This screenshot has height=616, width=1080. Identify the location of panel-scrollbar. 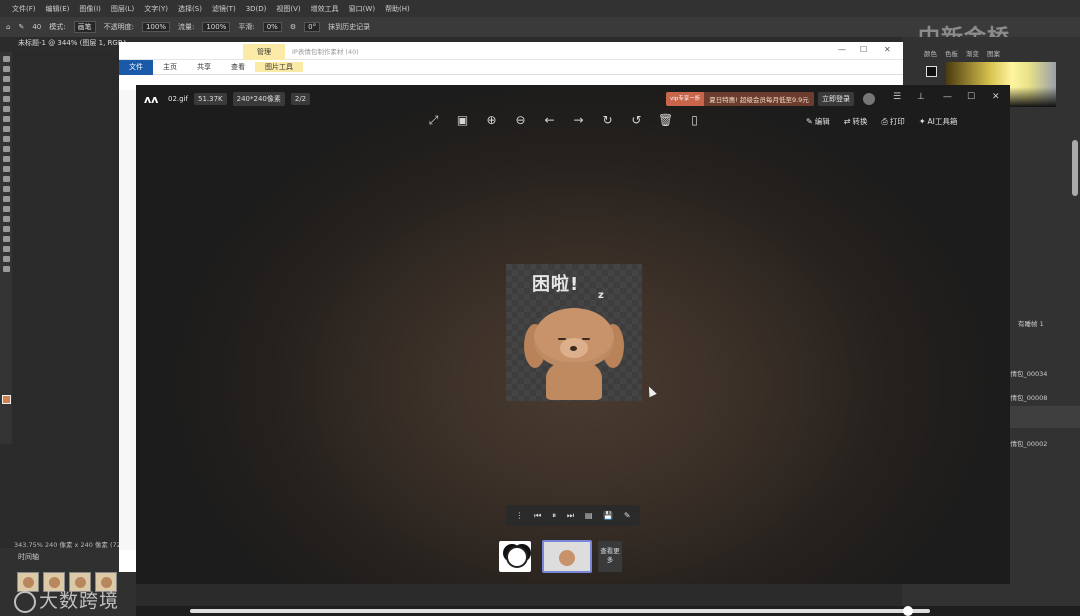
(1075, 168).